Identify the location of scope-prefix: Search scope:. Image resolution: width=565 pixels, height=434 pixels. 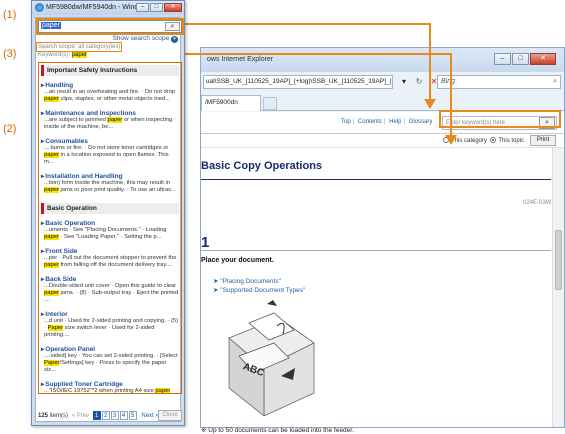
(58, 47).